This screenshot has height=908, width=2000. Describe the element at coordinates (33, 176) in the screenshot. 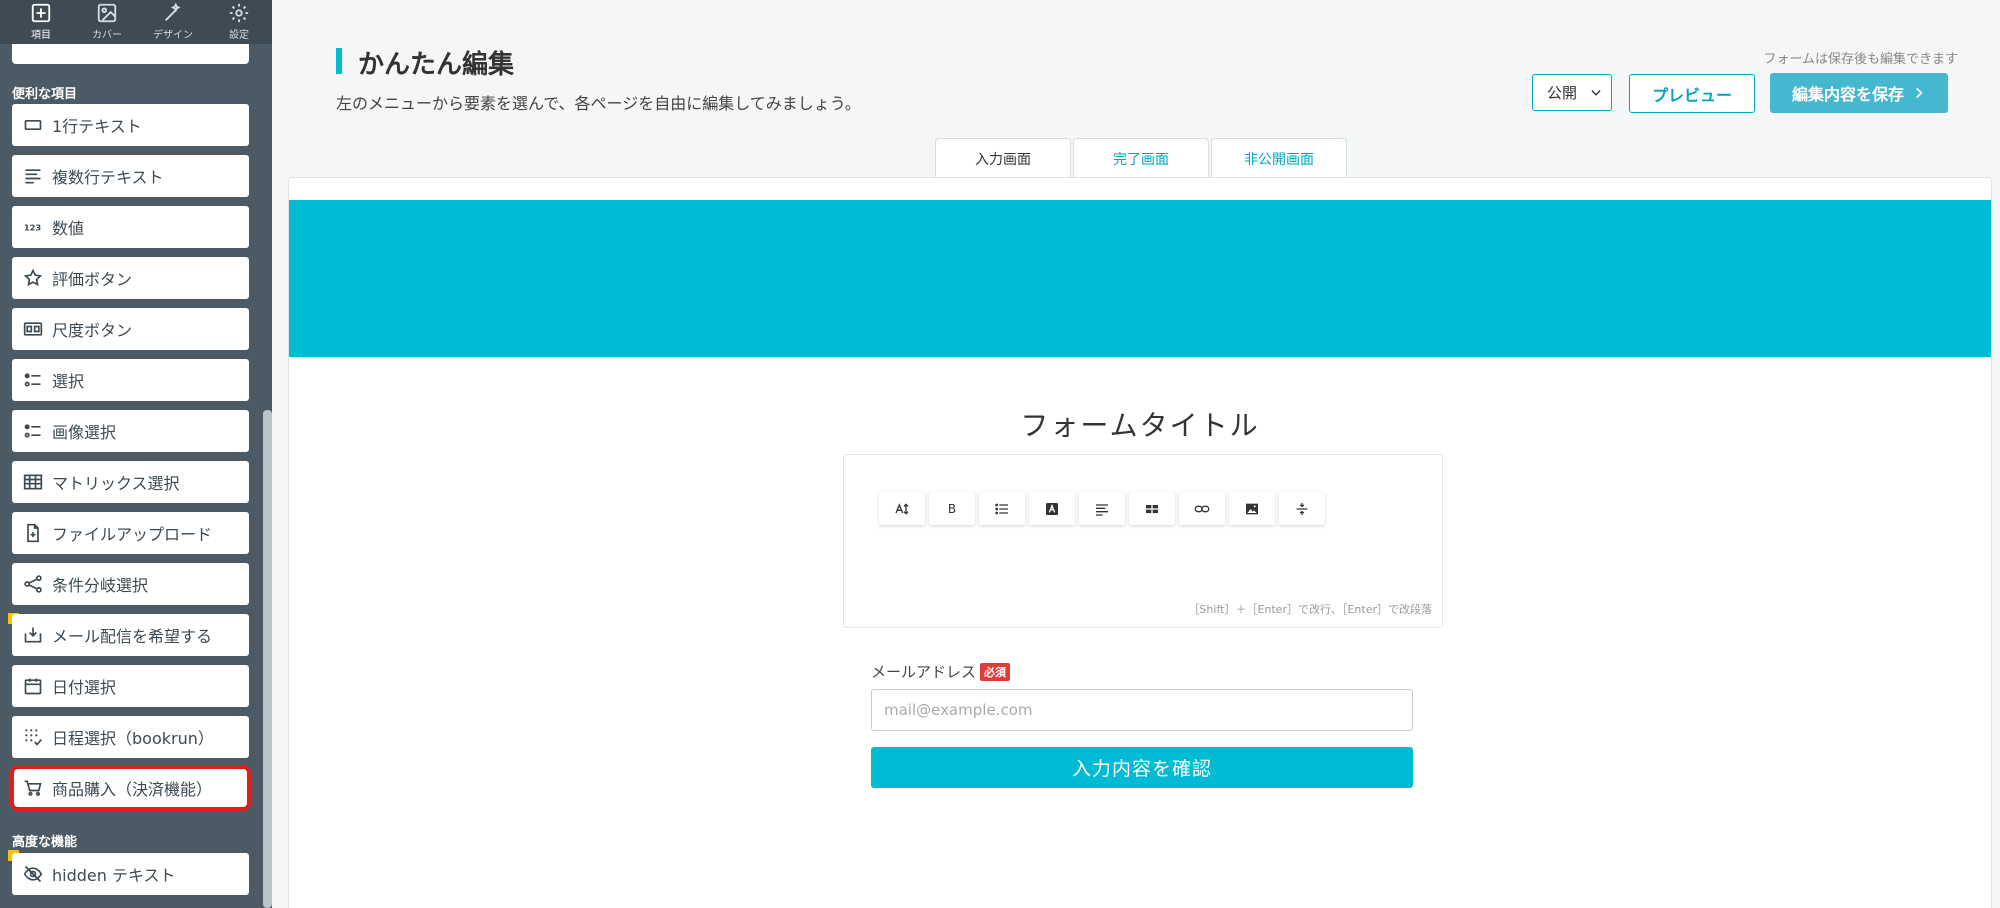

I see `multi-line-text-icon` at that location.